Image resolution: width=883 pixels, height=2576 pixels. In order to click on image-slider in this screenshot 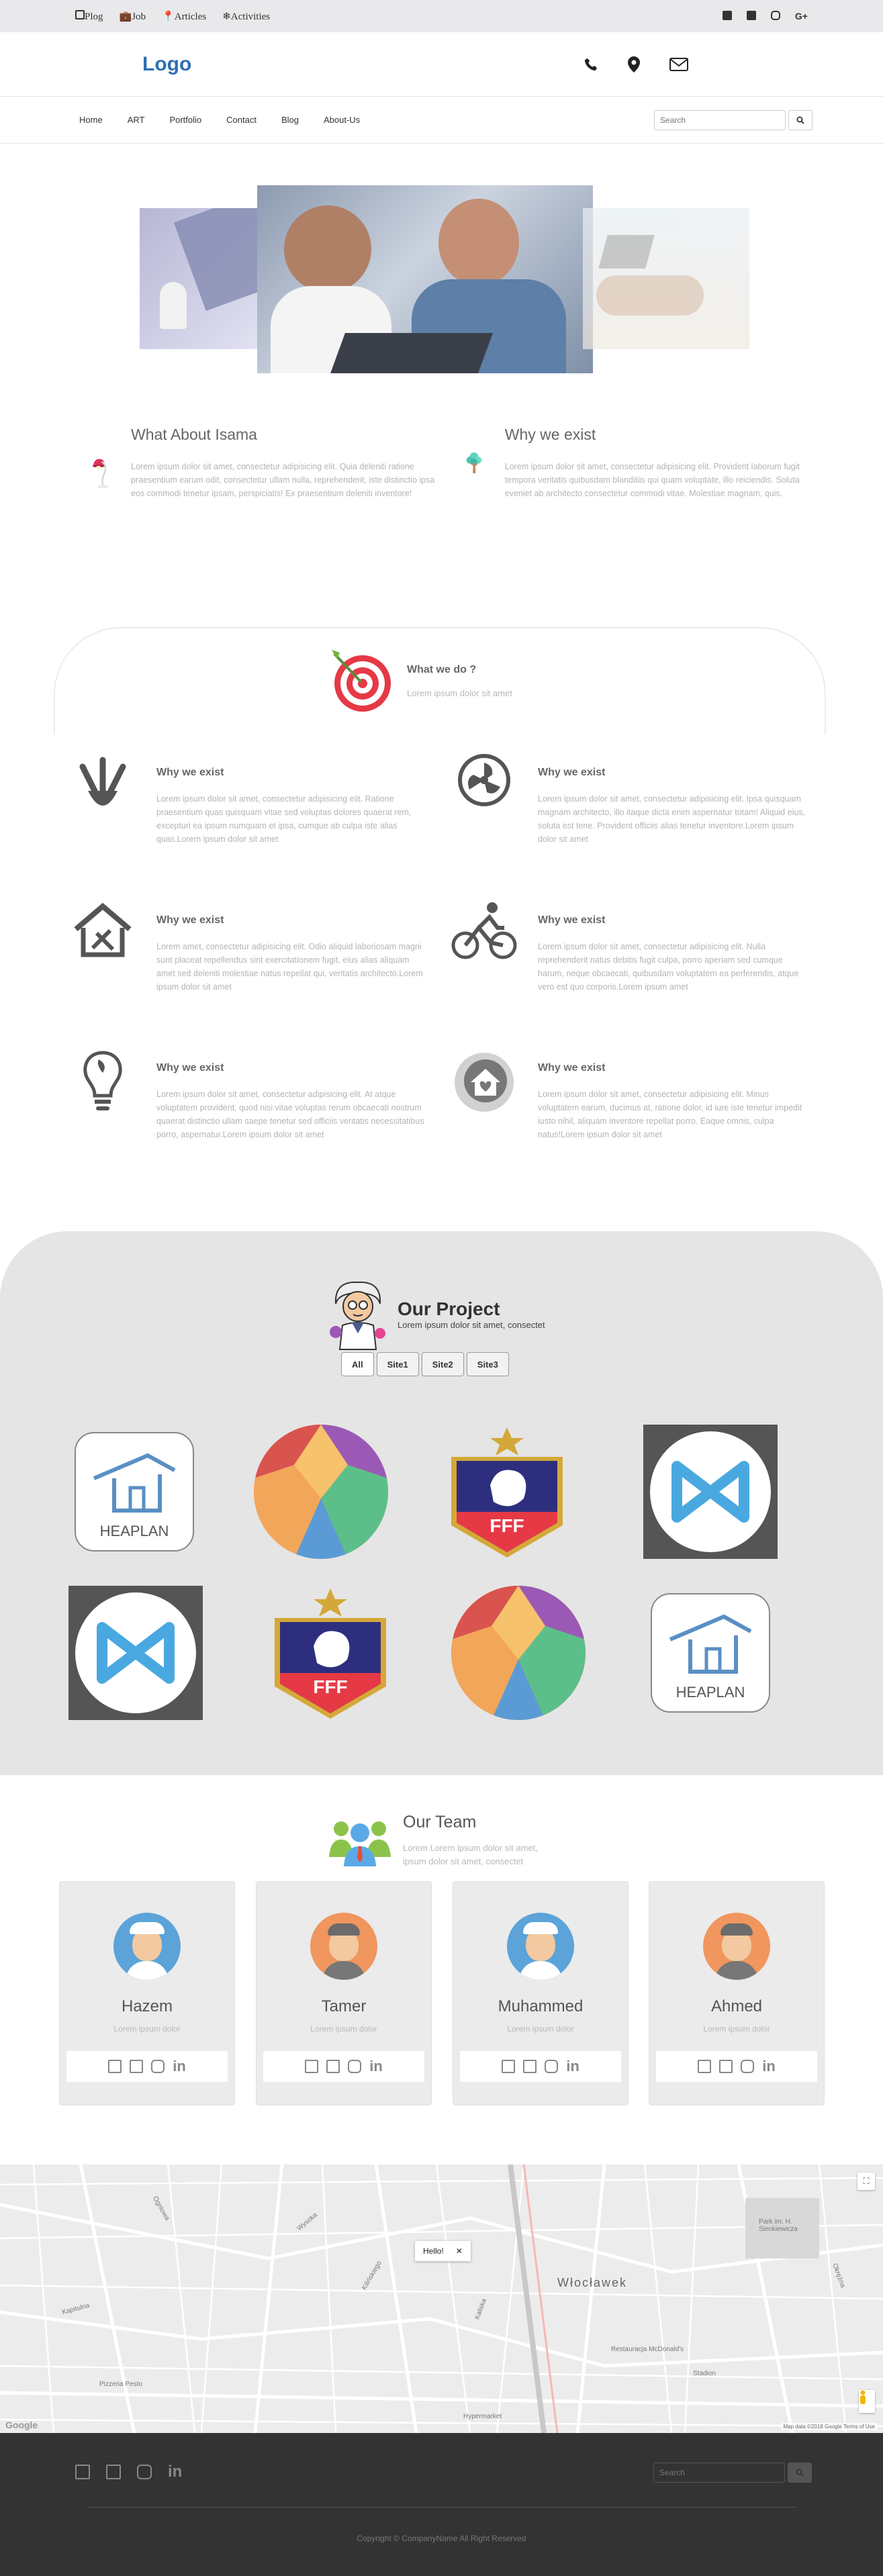, I will do `click(441, 285)`.